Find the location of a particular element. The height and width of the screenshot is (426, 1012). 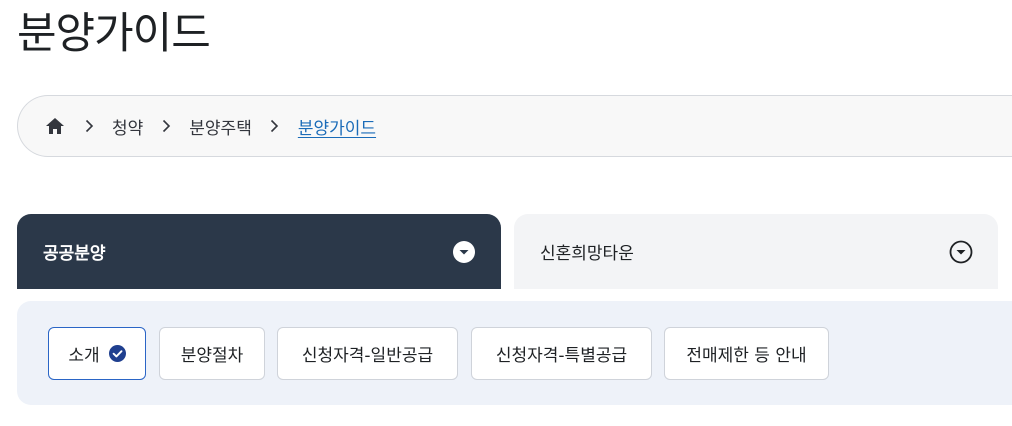

subtab-eligibility-general: 신청자격-일반공급 is located at coordinates (367, 353).